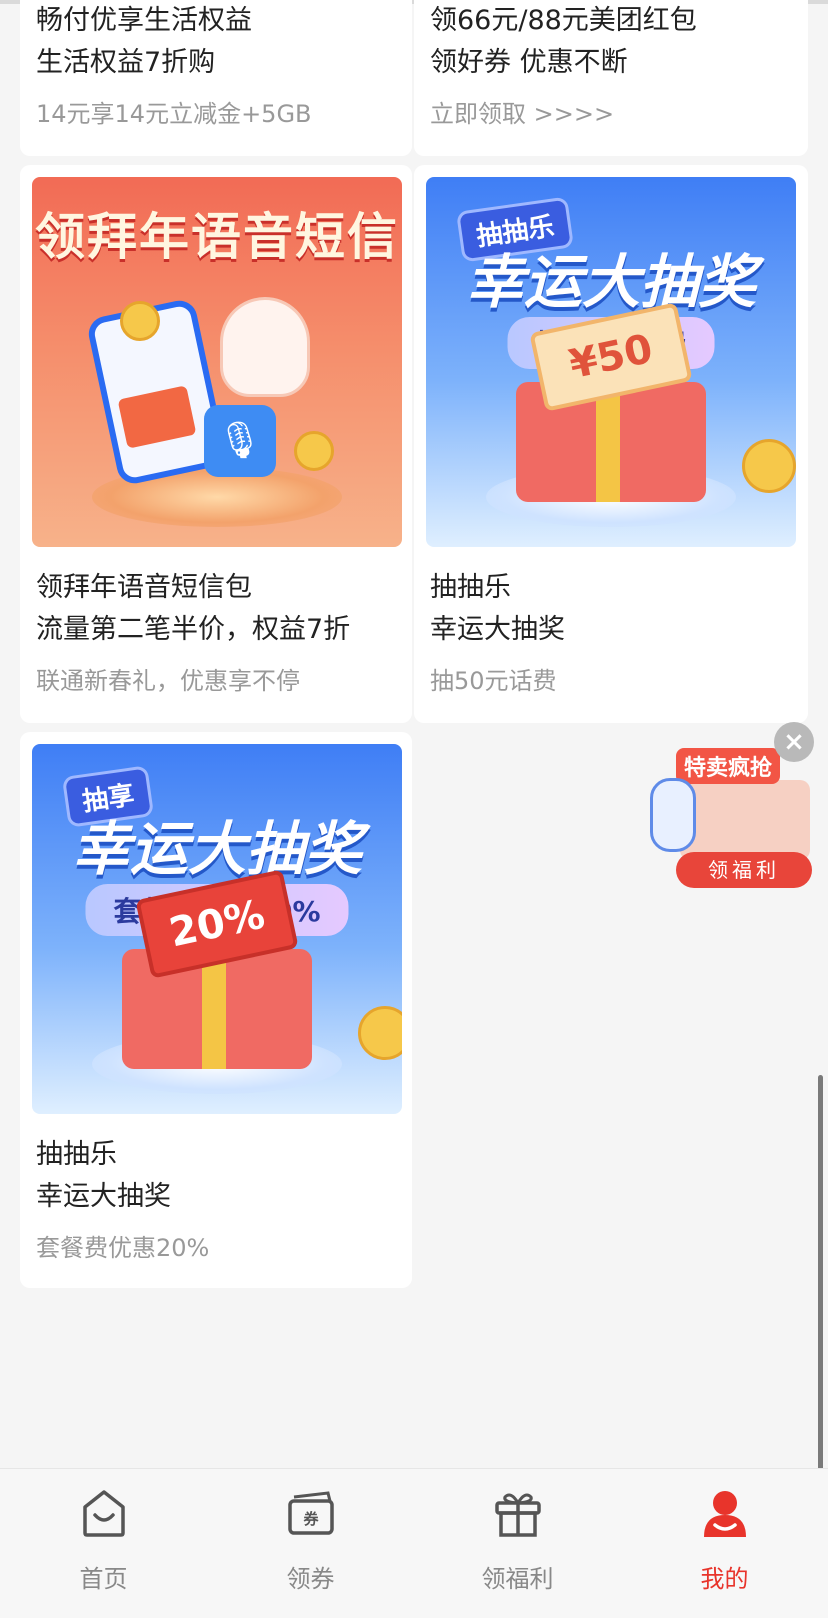 Image resolution: width=828 pixels, height=1618 pixels. I want to click on benefit-card-life: 畅付优享生活权益 生活权益7折购 14元享14元立减金+5GB, so click(216, 78).